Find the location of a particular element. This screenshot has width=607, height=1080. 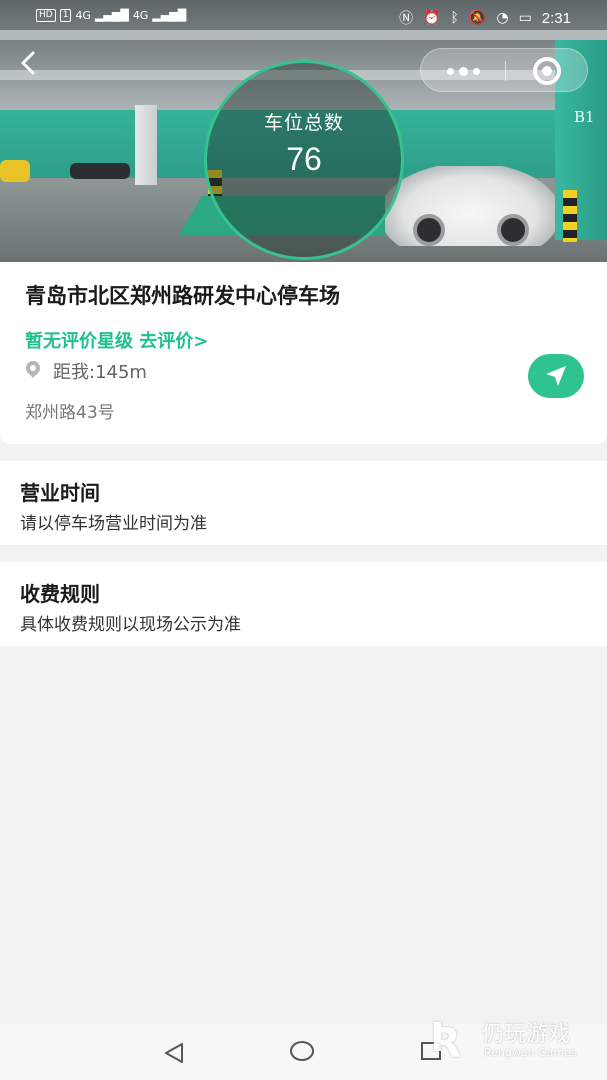

fee-rules-title: 收费规则 is located at coordinates (60, 594).